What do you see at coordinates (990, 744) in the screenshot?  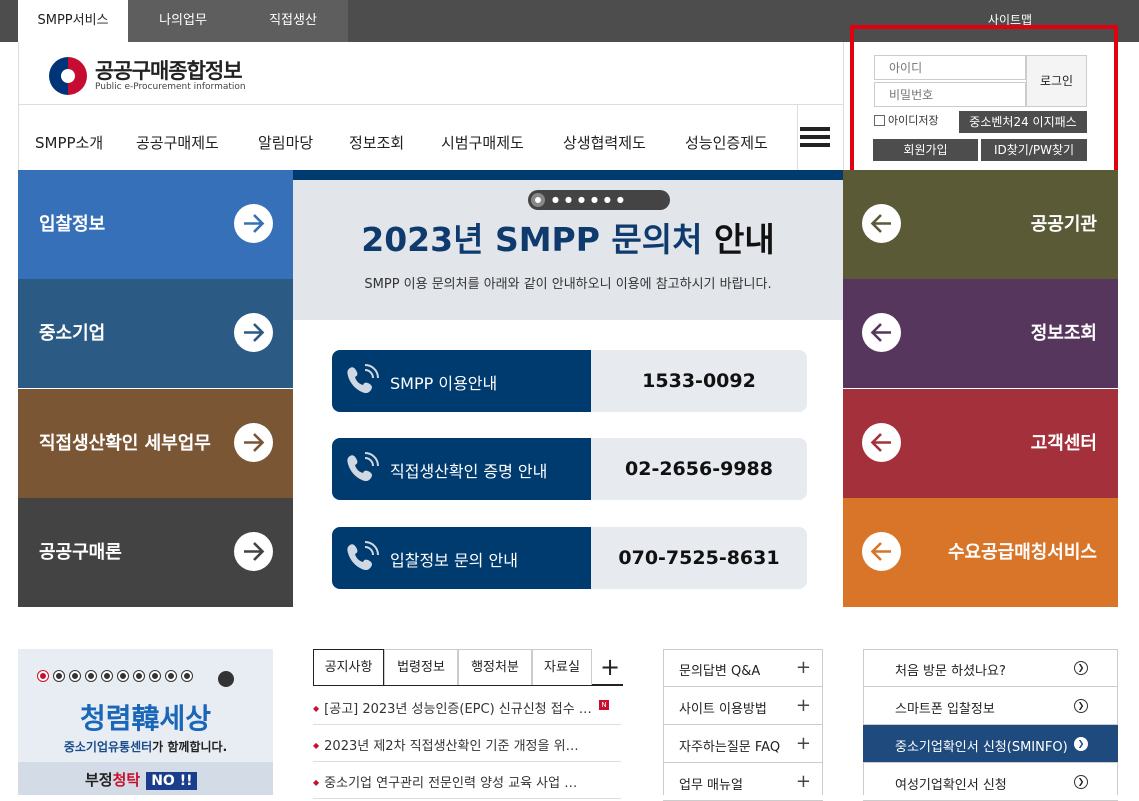 I see `sminfo-link: 중소기업확인서 신청(SMINFO) ❯` at bounding box center [990, 744].